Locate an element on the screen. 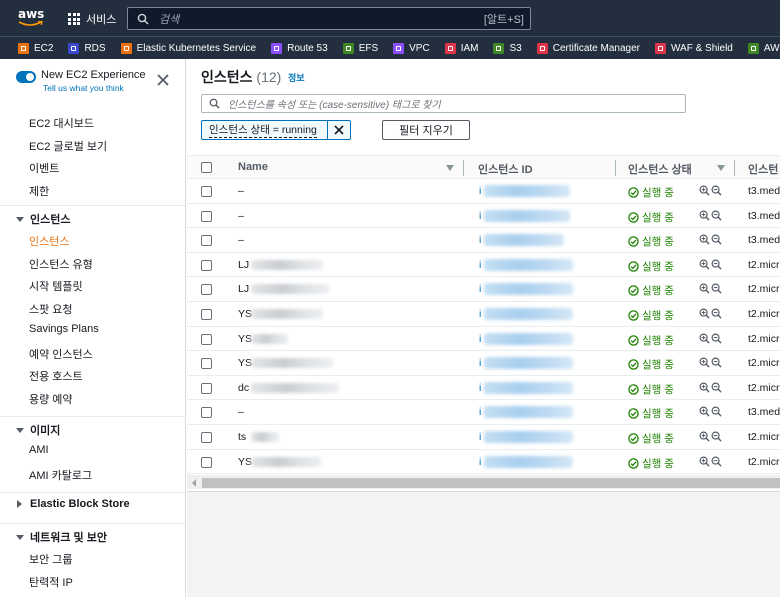 Image resolution: width=780 pixels, height=597 pixels. sidebar-item: 시작 템플릿 is located at coordinates (56, 286).